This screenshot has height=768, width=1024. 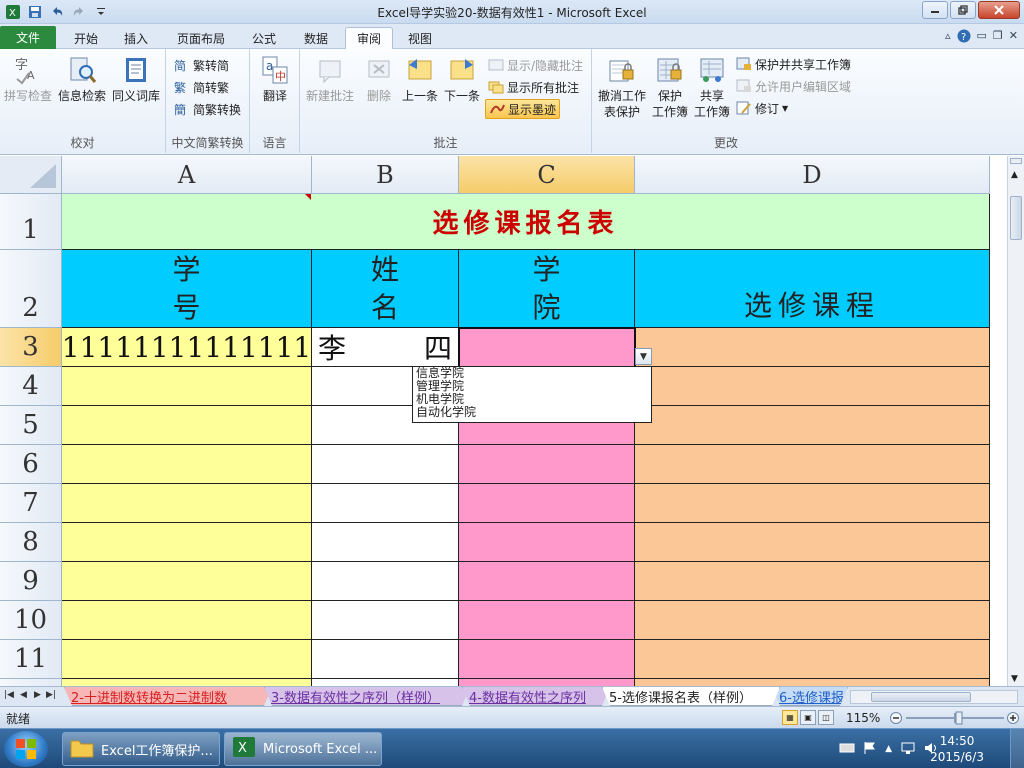 I want to click on simp-to-trad-button: 繁 简转繁, so click(x=201, y=87).